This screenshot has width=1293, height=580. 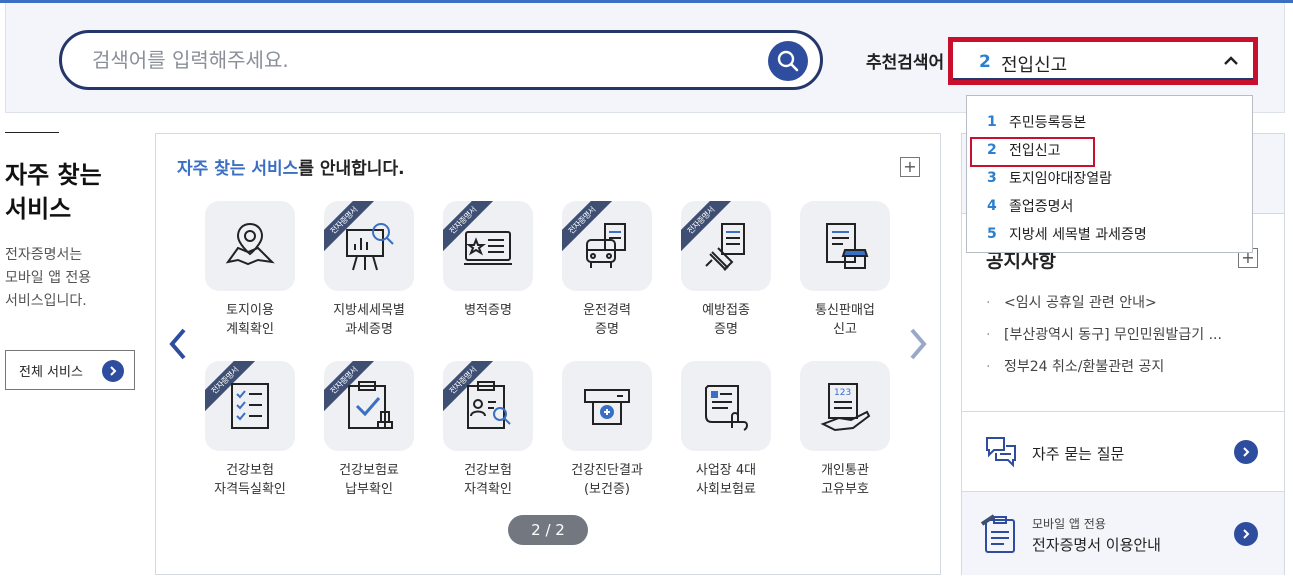 What do you see at coordinates (992, 178) in the screenshot?
I see `dropdown-item-number: 3` at bounding box center [992, 178].